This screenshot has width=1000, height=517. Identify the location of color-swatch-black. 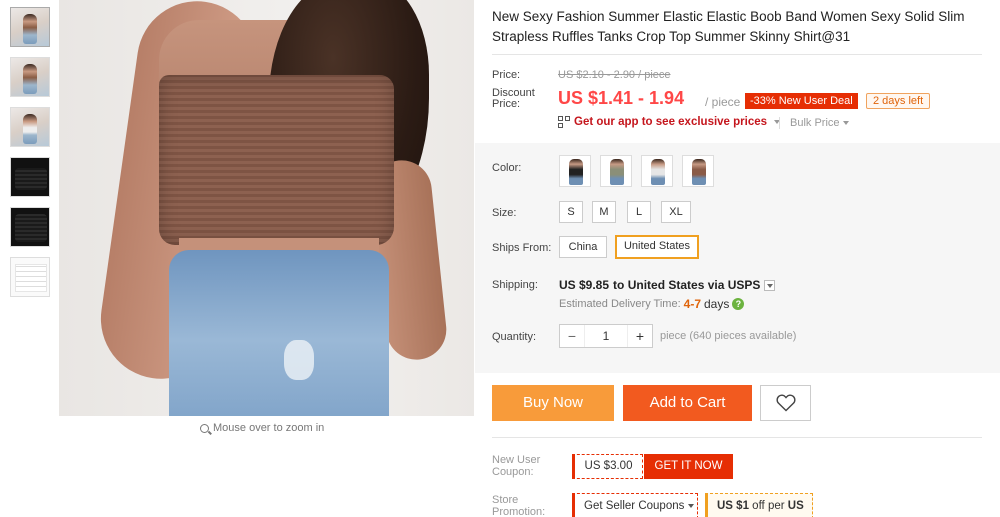
(575, 171).